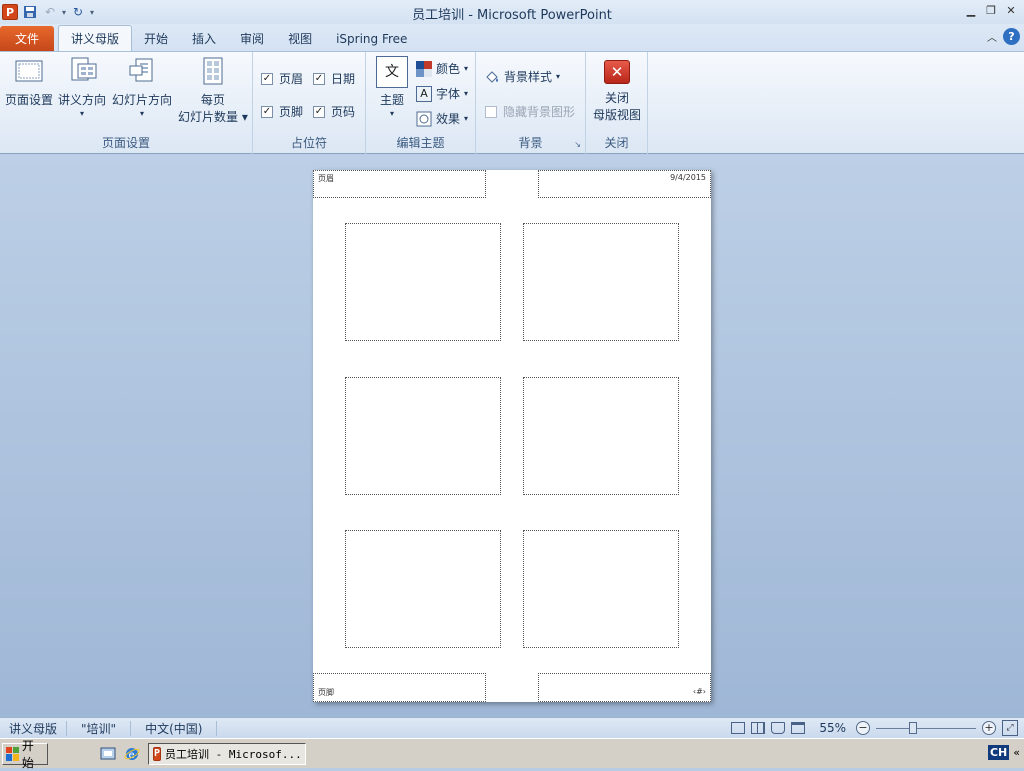 The height and width of the screenshot is (771, 1024). Describe the element at coordinates (1010, 728) in the screenshot. I see `fit-to-window-icon: ⤢` at that location.